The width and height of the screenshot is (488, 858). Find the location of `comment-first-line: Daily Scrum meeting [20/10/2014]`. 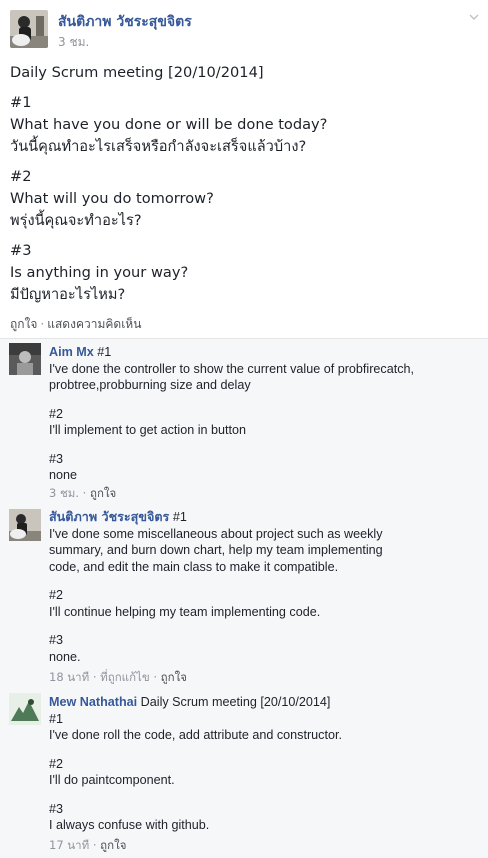

comment-first-line: Daily Scrum meeting [20/10/2014] is located at coordinates (235, 702).